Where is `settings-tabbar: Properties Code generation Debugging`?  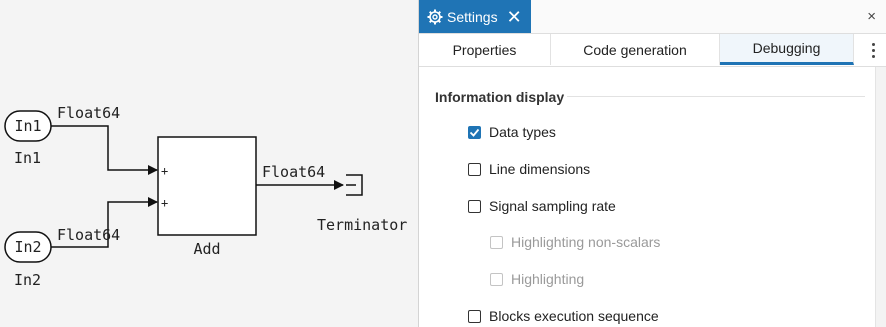 settings-tabbar: Properties Code generation Debugging is located at coordinates (652, 50).